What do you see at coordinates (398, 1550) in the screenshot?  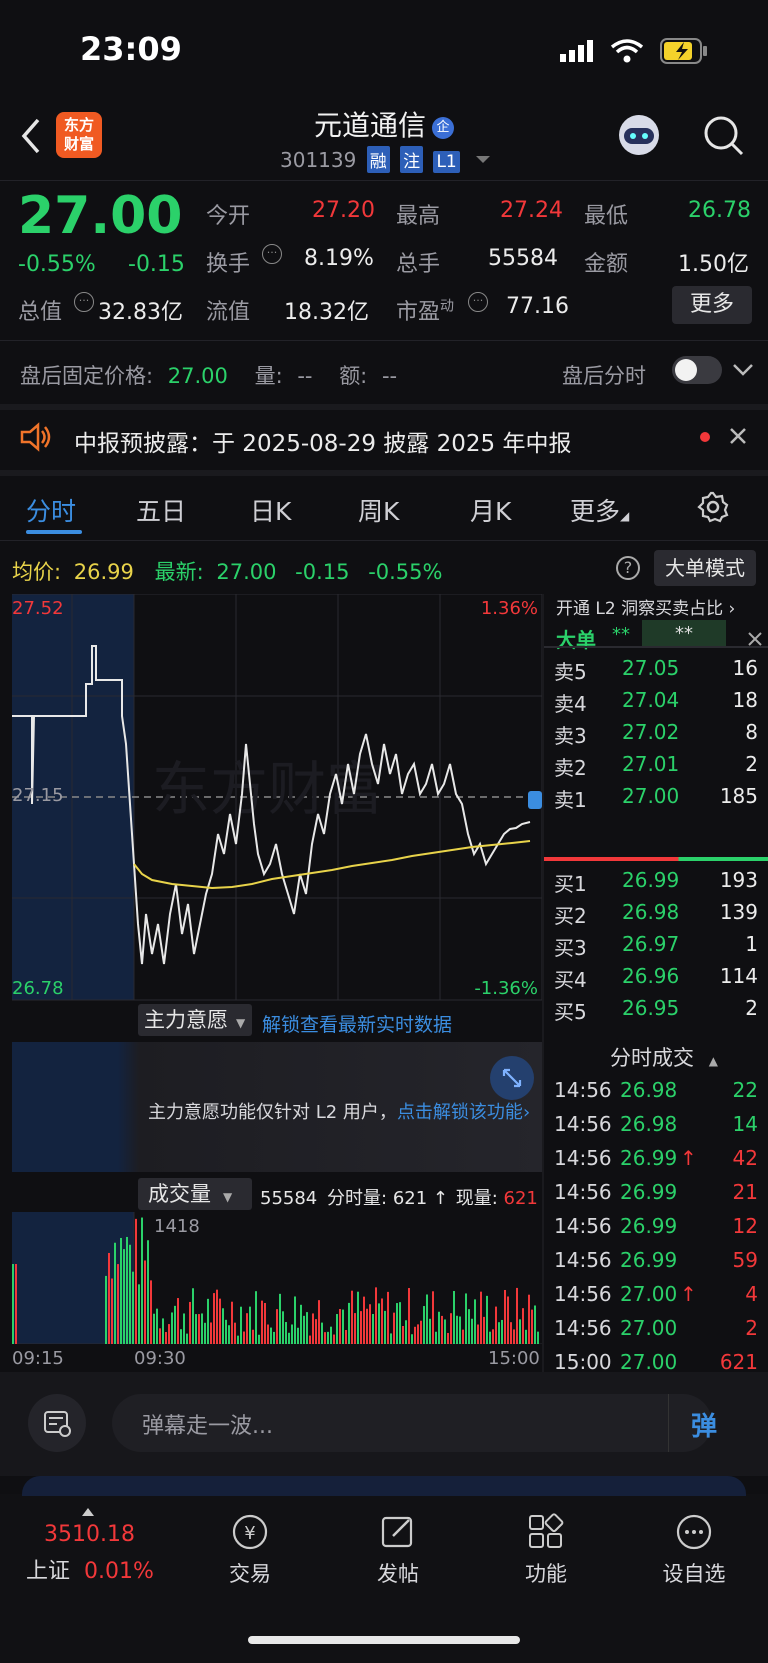 I see `nav-post: 发帖` at bounding box center [398, 1550].